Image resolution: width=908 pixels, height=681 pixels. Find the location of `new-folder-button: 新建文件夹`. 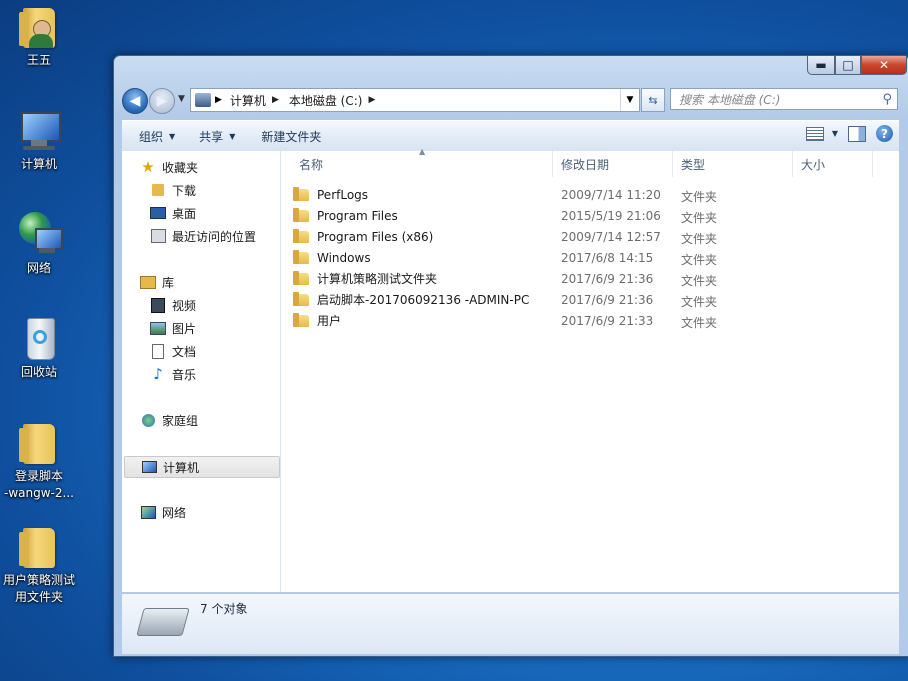

new-folder-button: 新建文件夹 is located at coordinates (291, 136).